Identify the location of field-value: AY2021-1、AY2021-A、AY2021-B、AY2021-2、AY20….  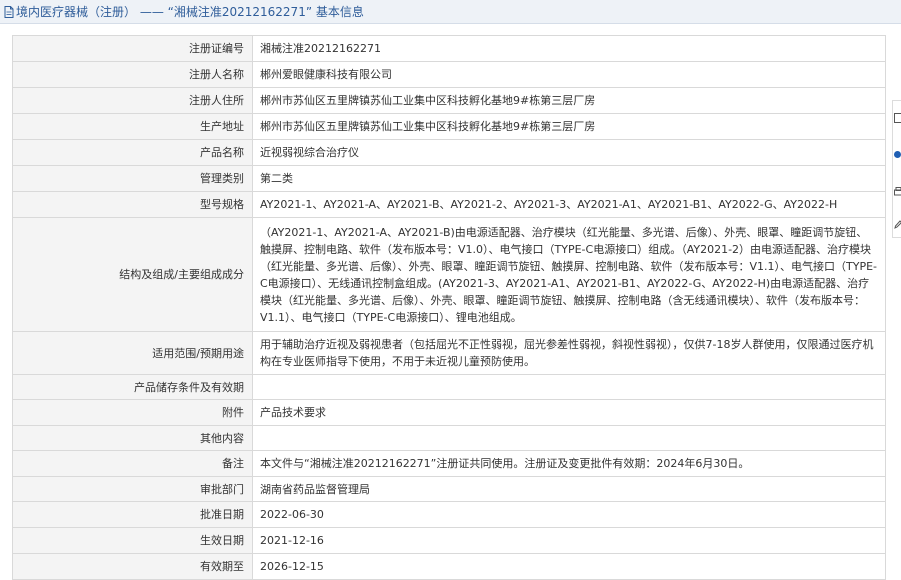
(569, 204).